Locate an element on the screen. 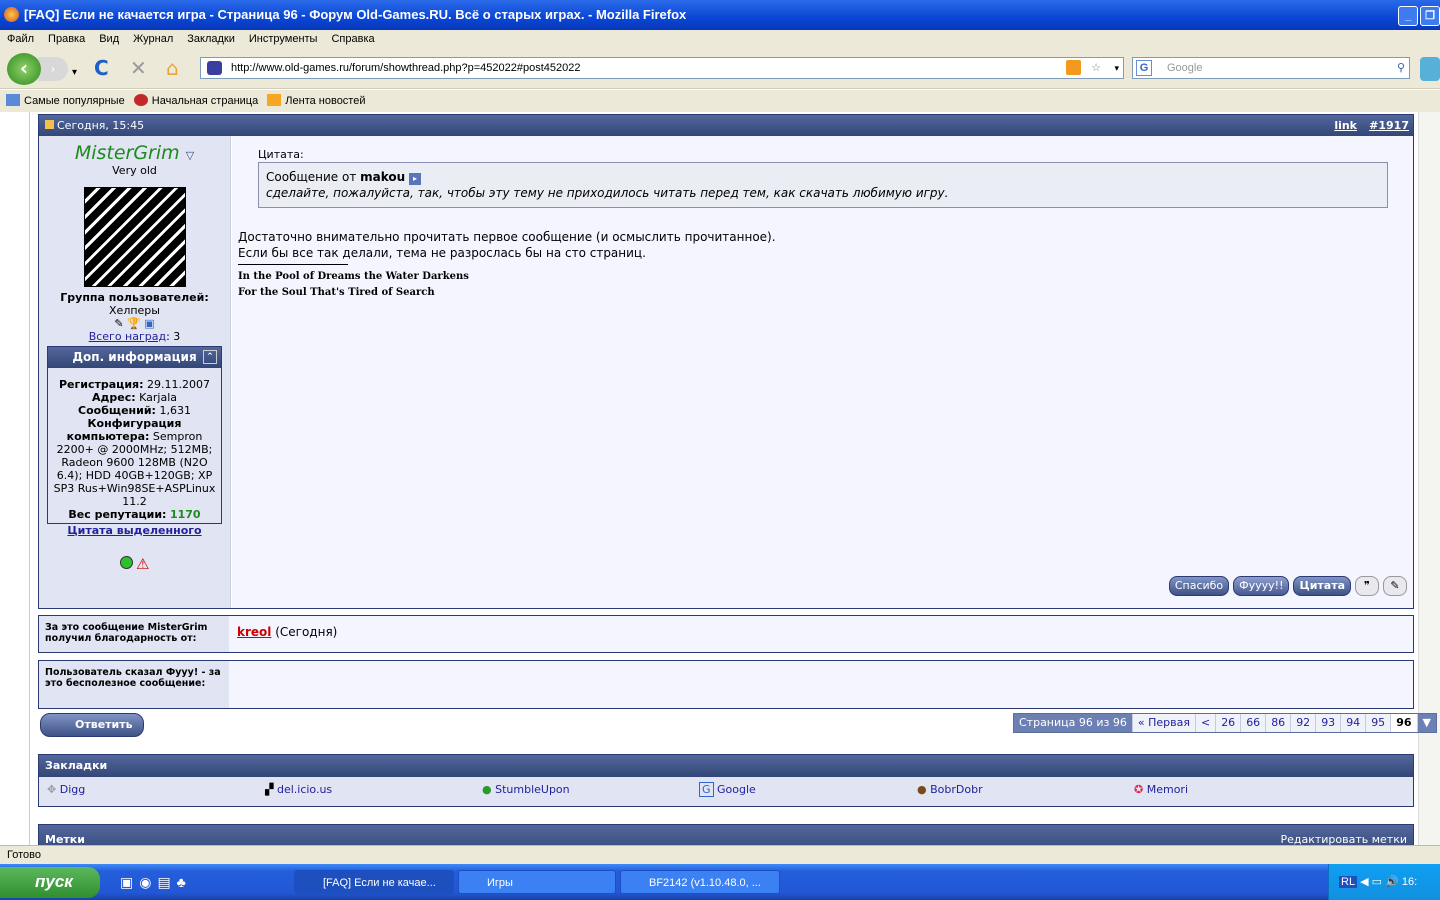  search-input: G Google ⚲ is located at coordinates (1271, 68).